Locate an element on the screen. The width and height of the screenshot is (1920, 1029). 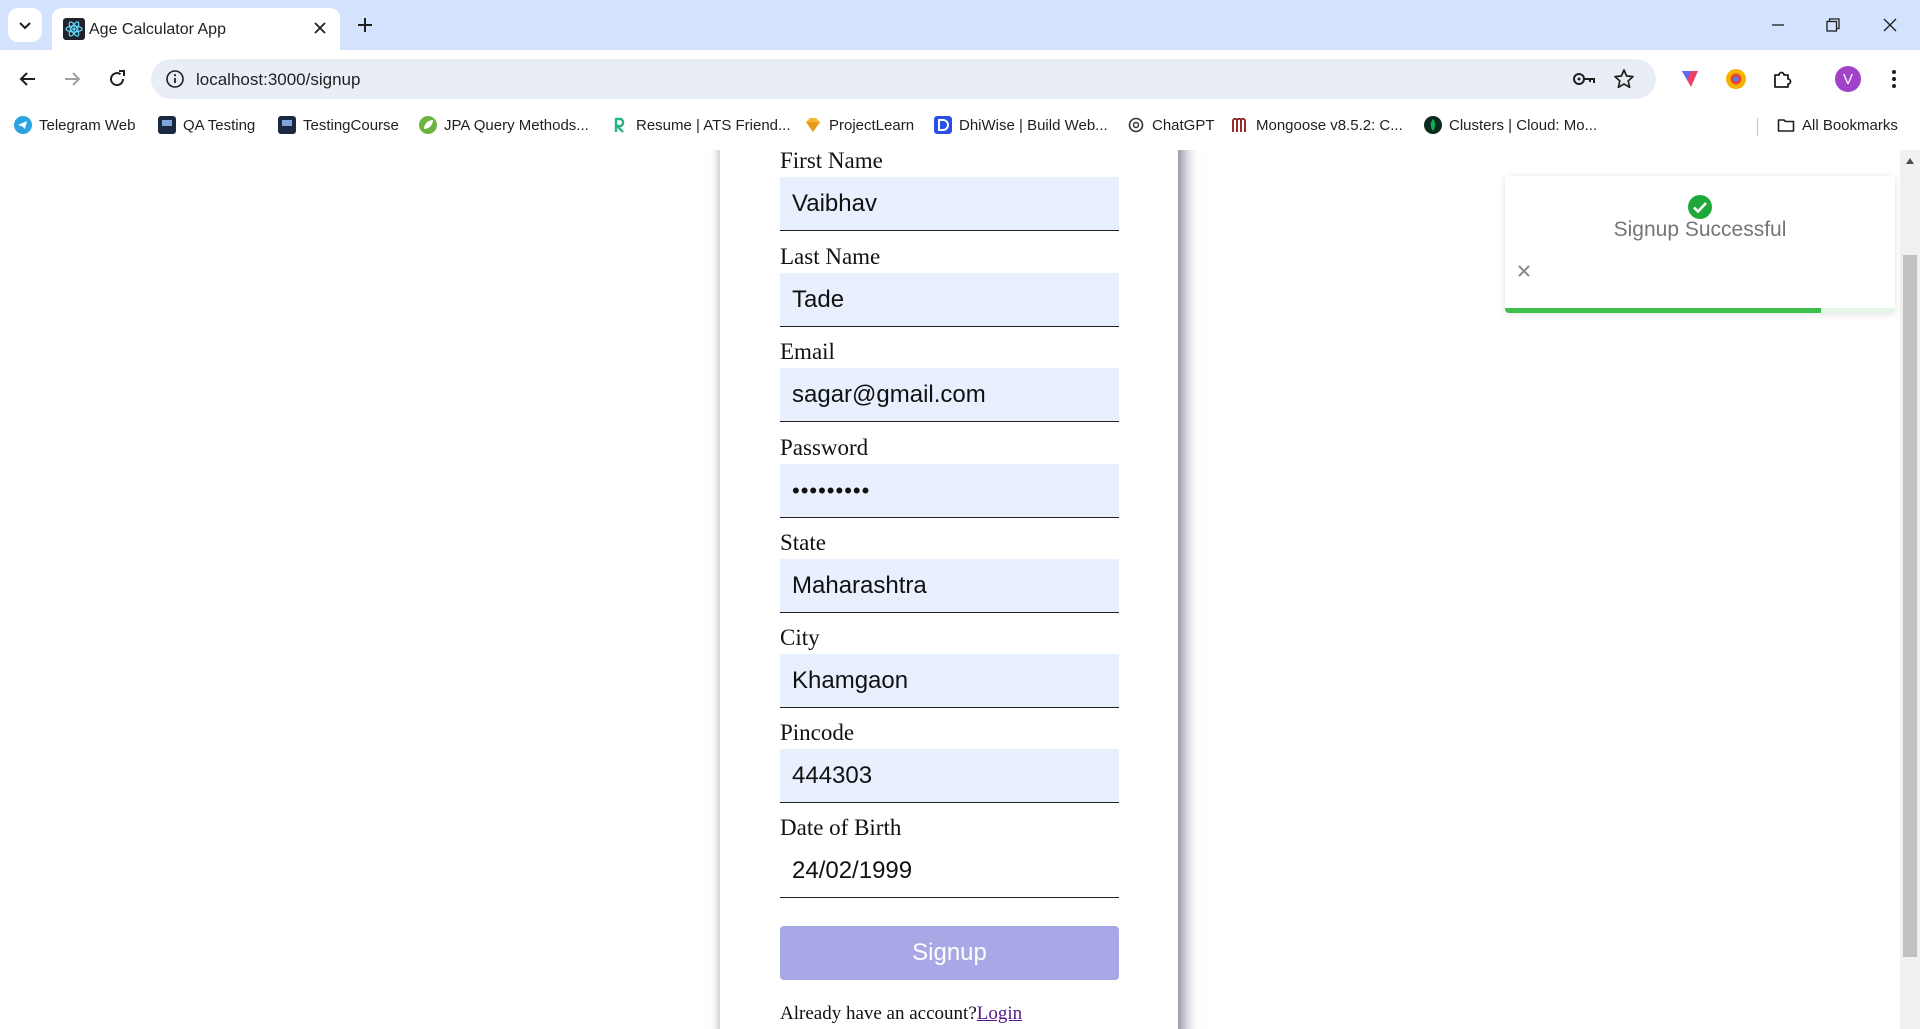
state-label: State is located at coordinates (803, 542).